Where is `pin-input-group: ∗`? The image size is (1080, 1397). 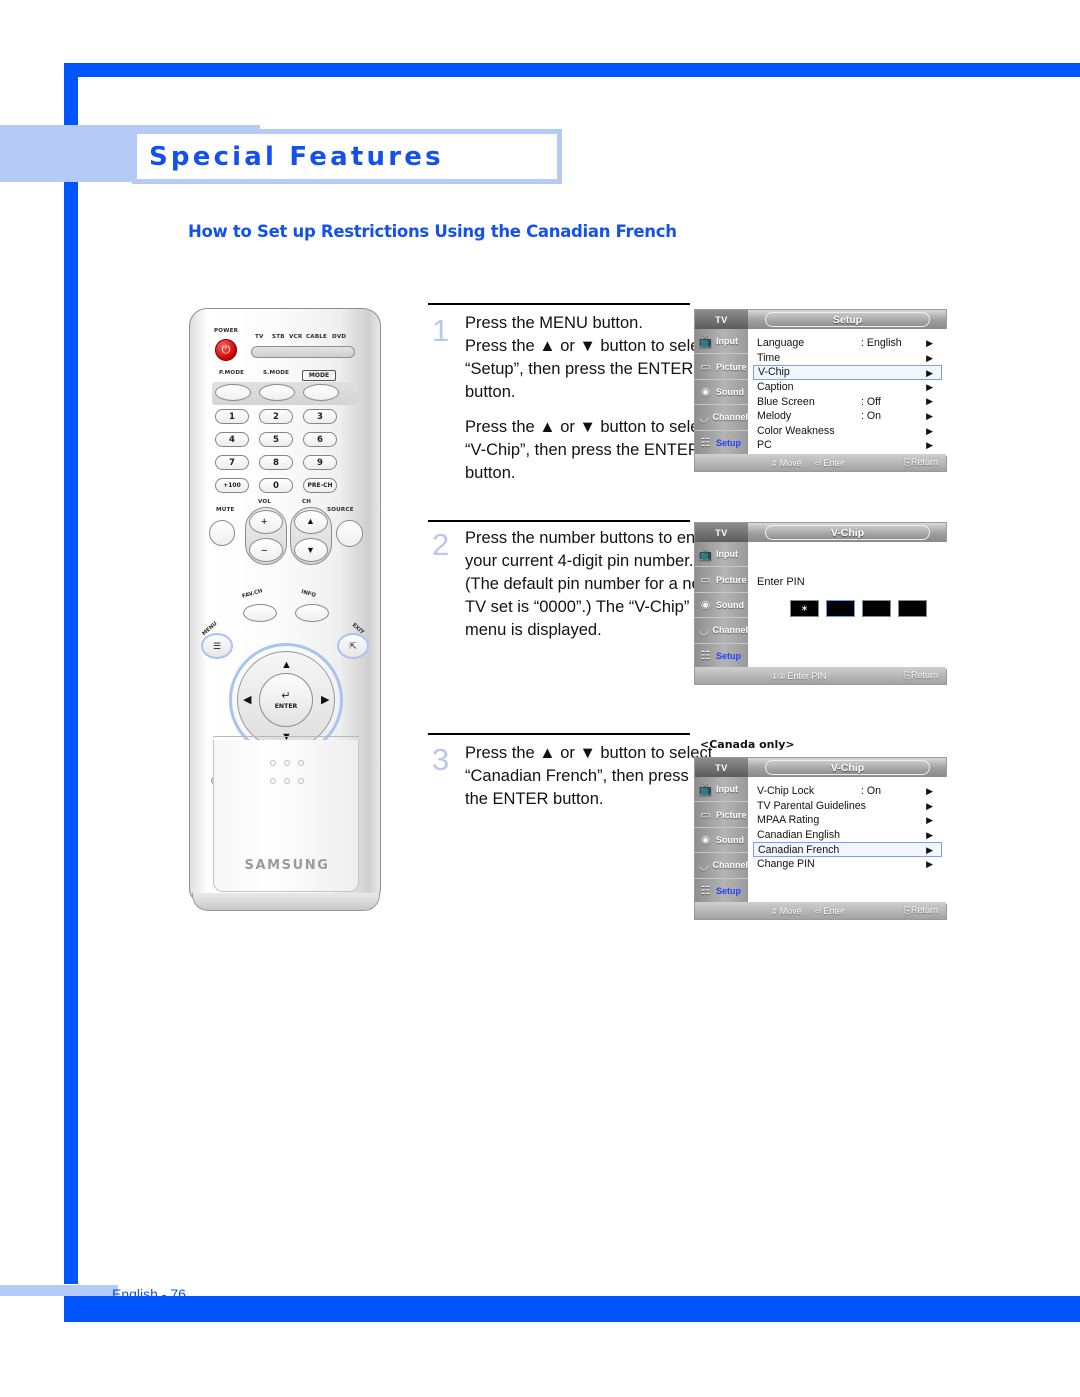
pin-input-group: ∗ is located at coordinates (862, 608).